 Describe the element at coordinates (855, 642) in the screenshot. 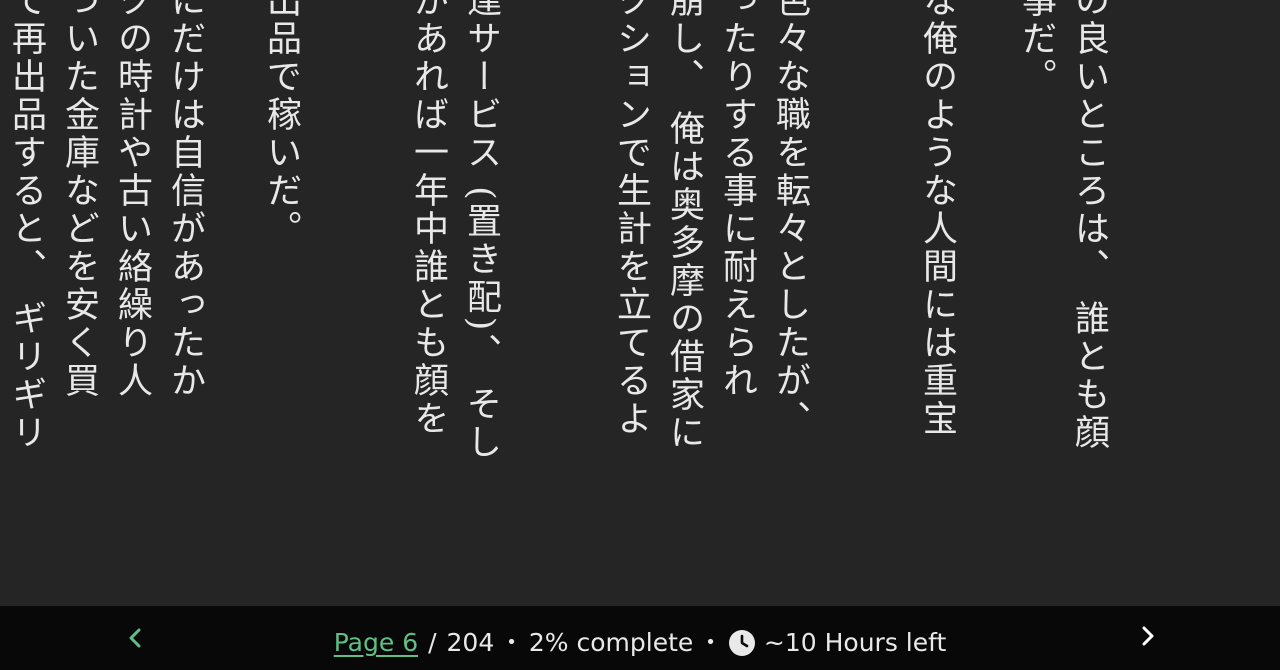

I see `time-left: ~10 Hours left` at that location.